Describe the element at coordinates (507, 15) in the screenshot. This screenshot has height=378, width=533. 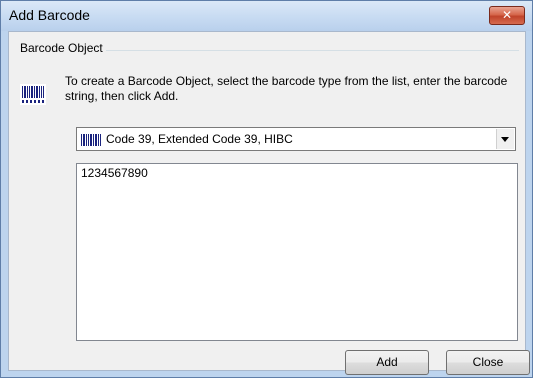
I see `close-window-button: ✕` at that location.